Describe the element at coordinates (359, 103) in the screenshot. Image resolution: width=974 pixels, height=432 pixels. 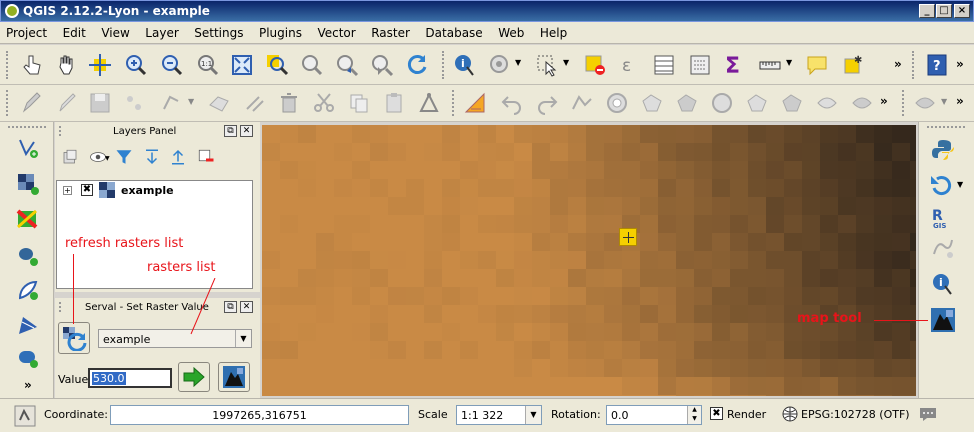
I see `copy-features-icon` at that location.